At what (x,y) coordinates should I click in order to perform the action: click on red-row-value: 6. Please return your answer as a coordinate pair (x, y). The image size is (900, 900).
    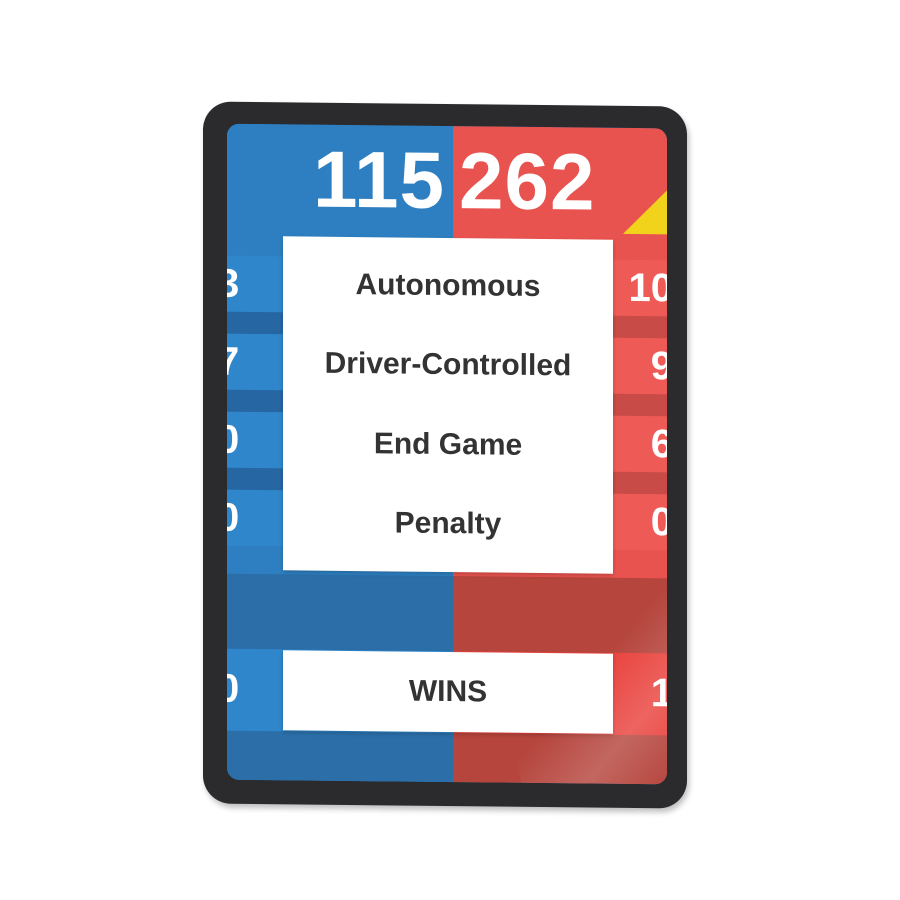
    Looking at the image, I should click on (658, 444).